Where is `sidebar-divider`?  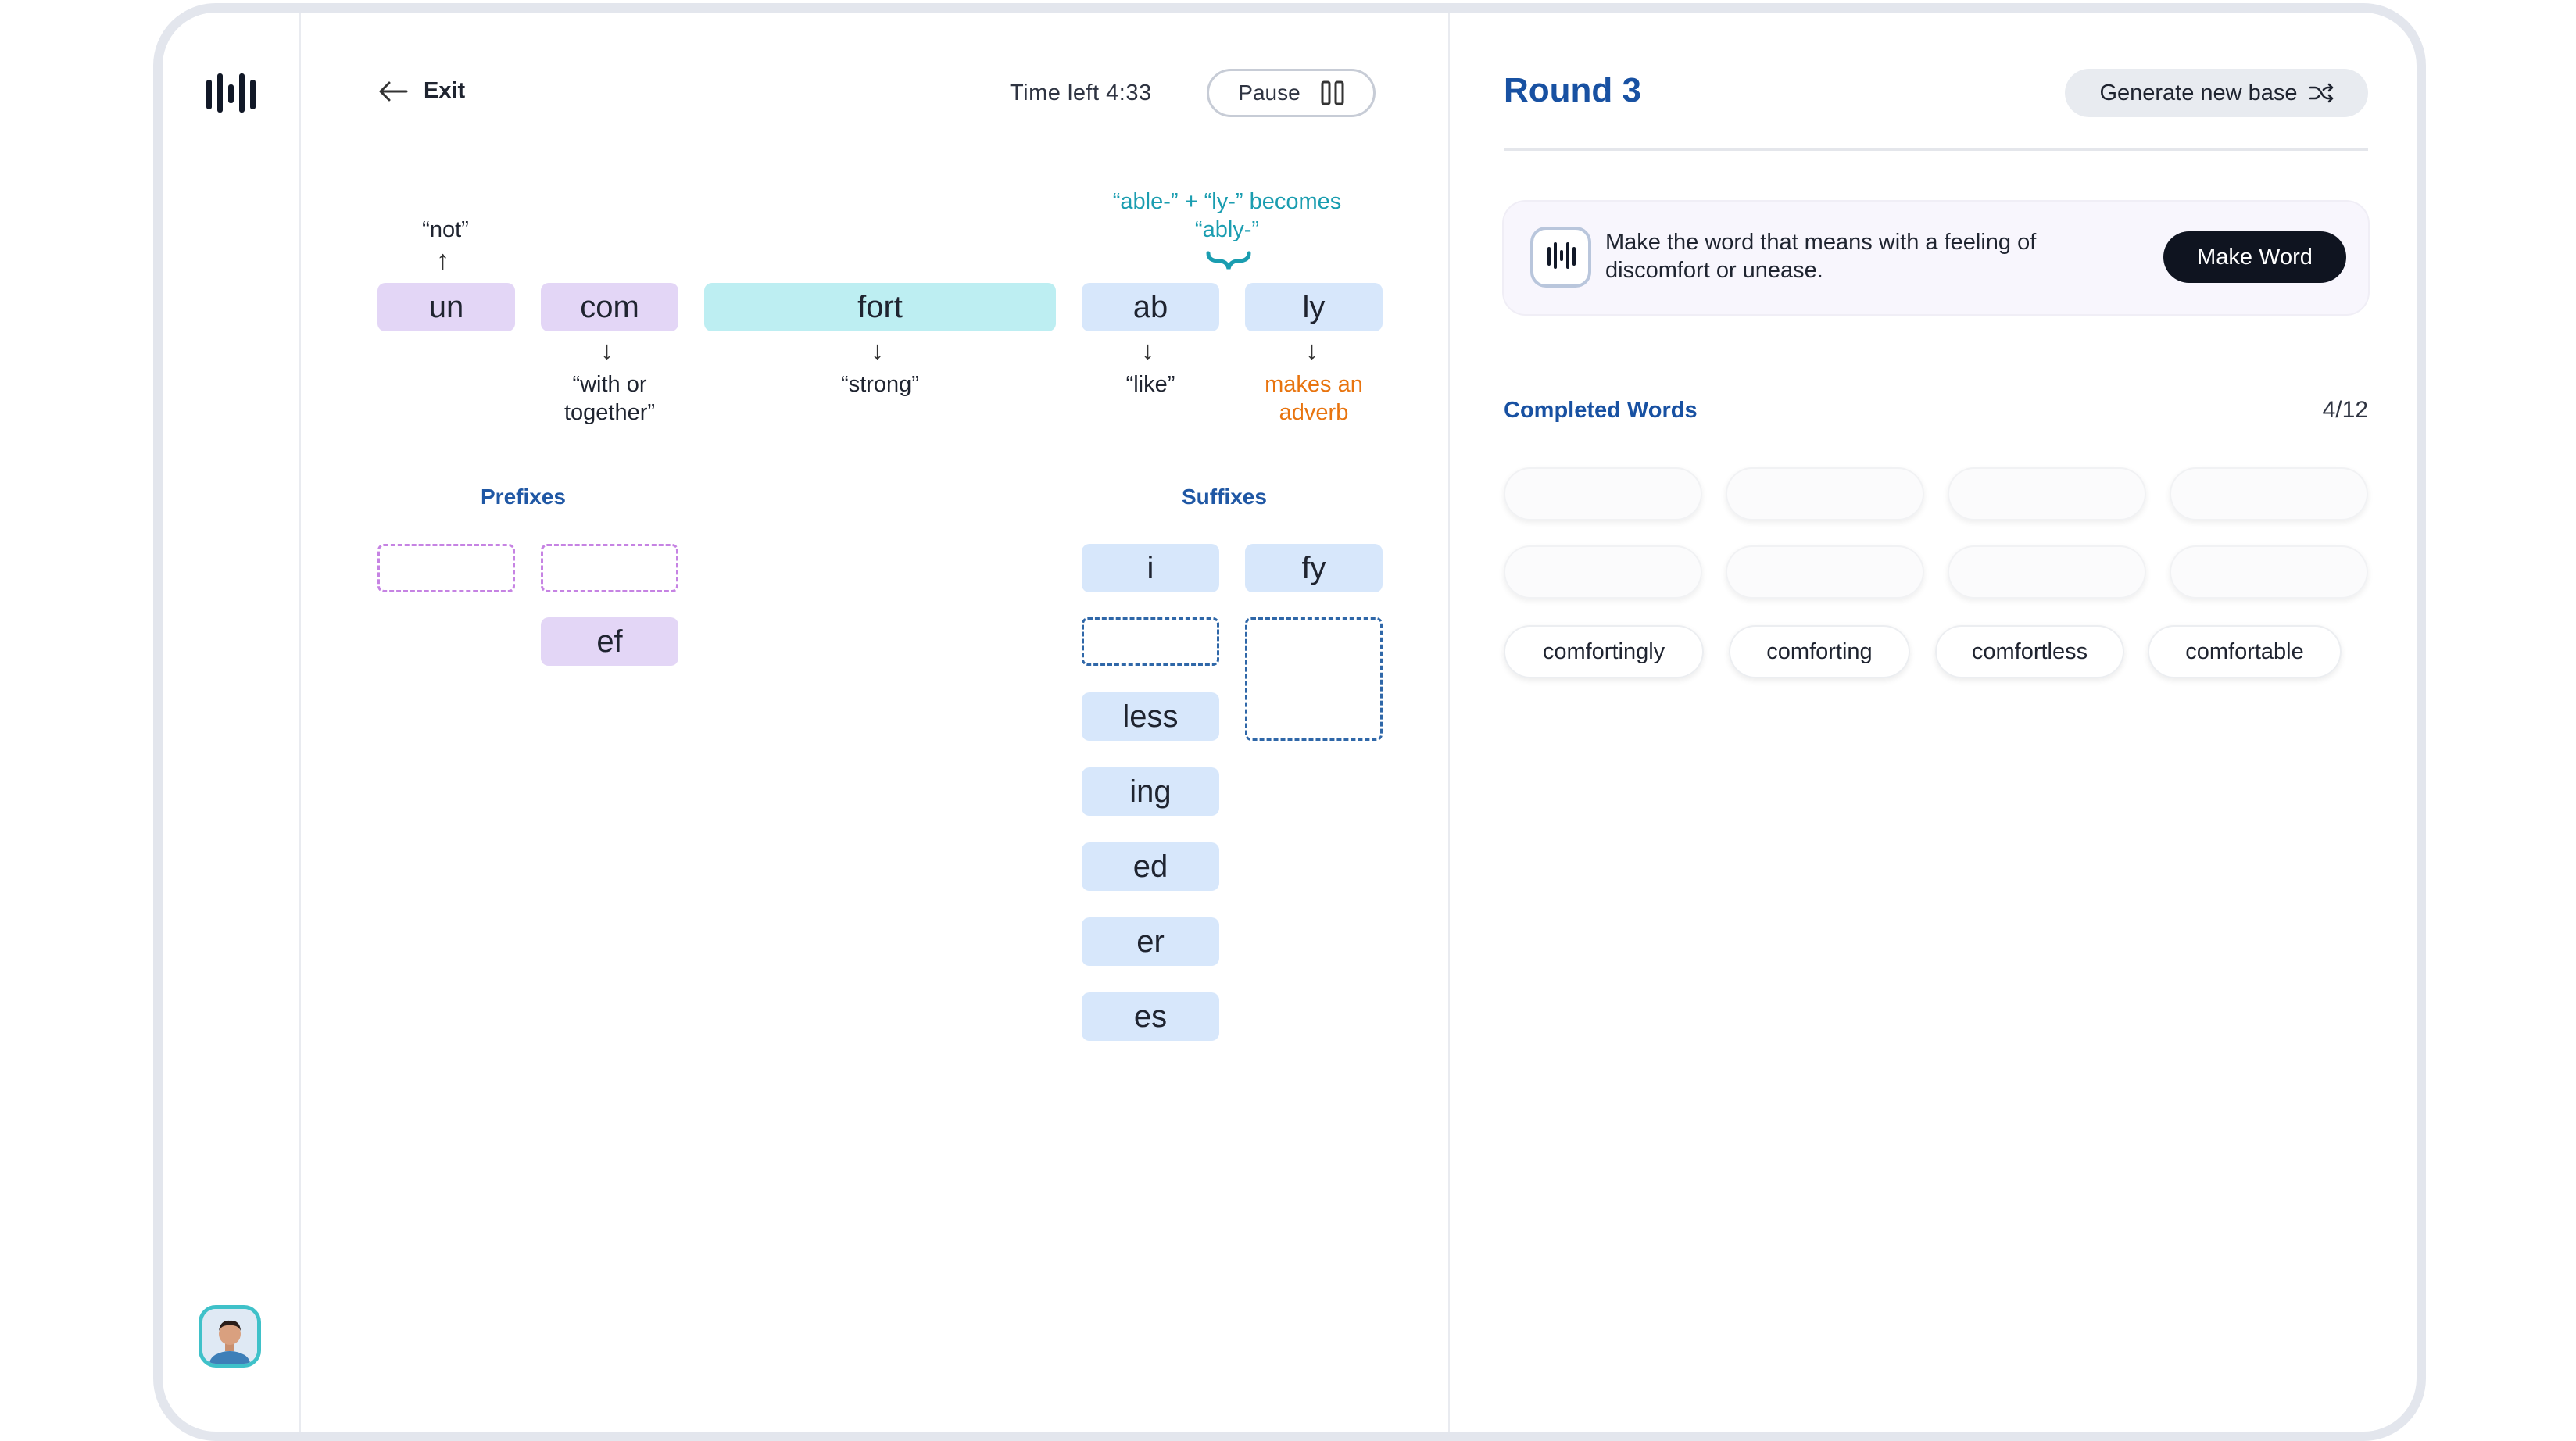 sidebar-divider is located at coordinates (300, 723).